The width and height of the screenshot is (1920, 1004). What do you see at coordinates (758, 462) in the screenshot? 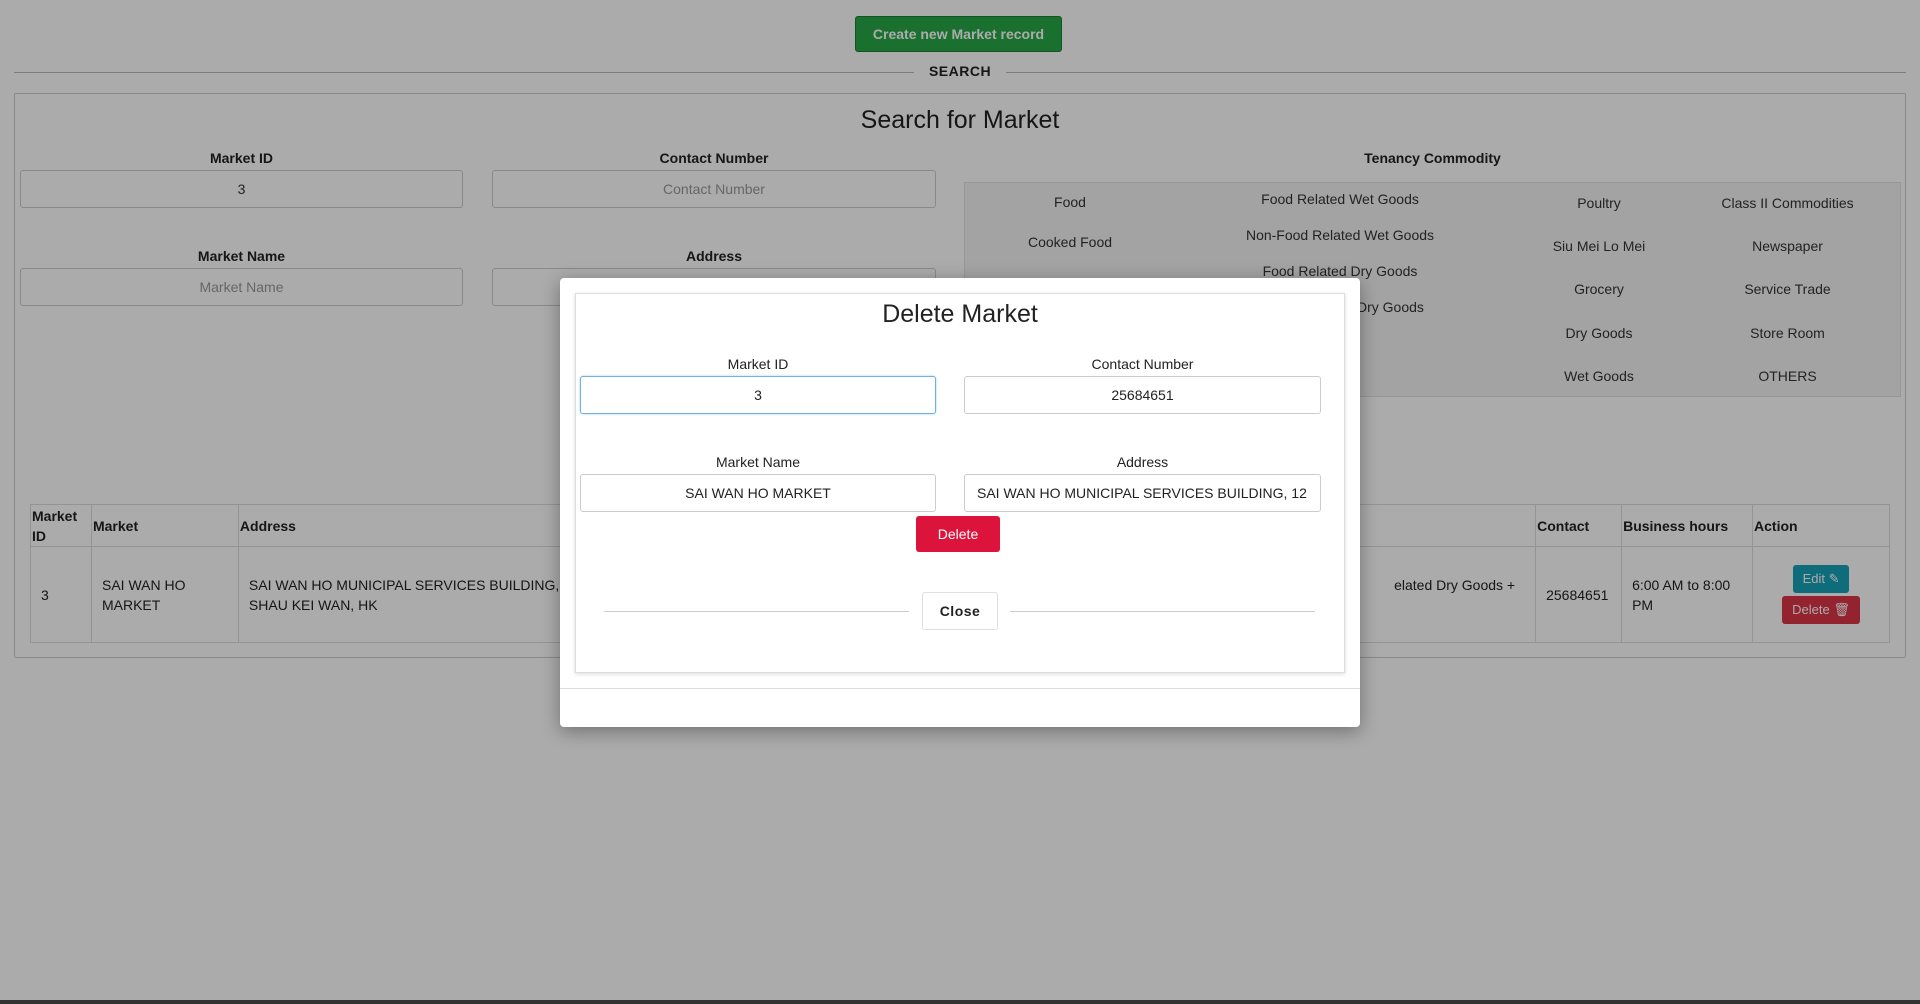
I see `modal-market-name-label: Market Name` at bounding box center [758, 462].